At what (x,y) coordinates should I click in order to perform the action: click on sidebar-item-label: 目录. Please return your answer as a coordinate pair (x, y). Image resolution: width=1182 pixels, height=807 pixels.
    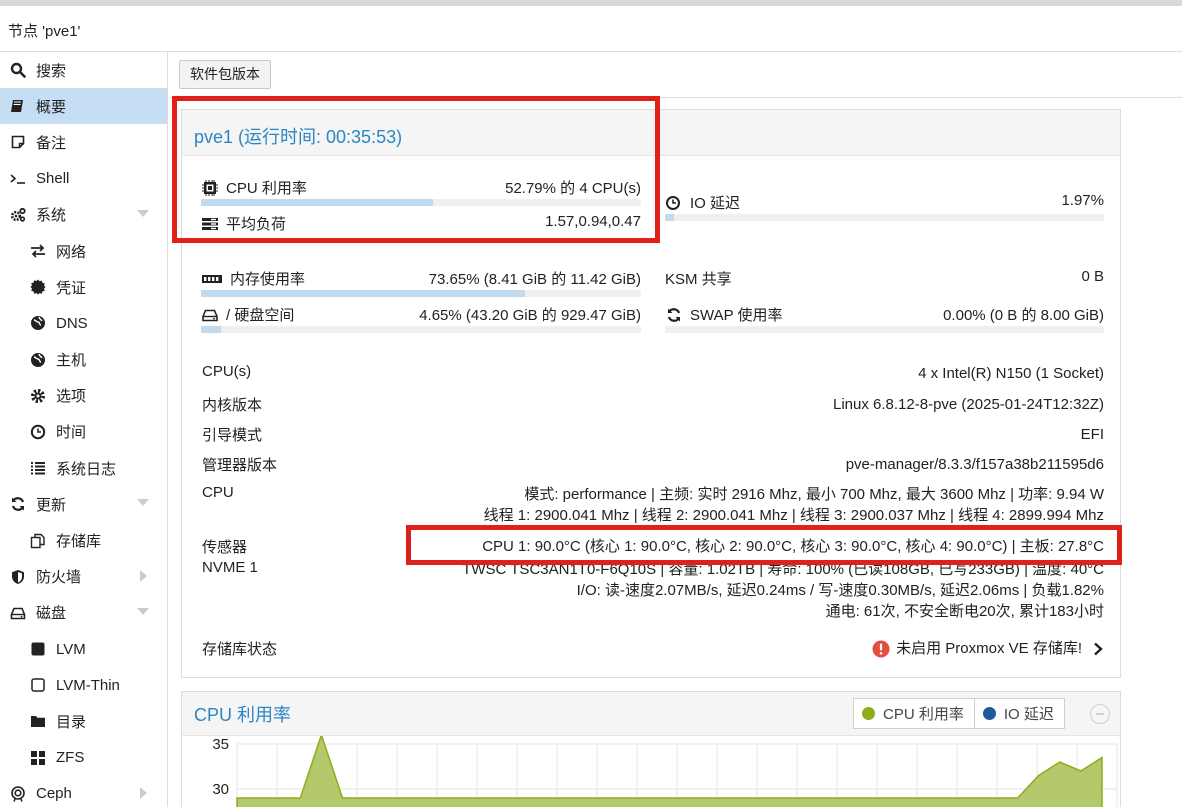
    Looking at the image, I should click on (71, 722).